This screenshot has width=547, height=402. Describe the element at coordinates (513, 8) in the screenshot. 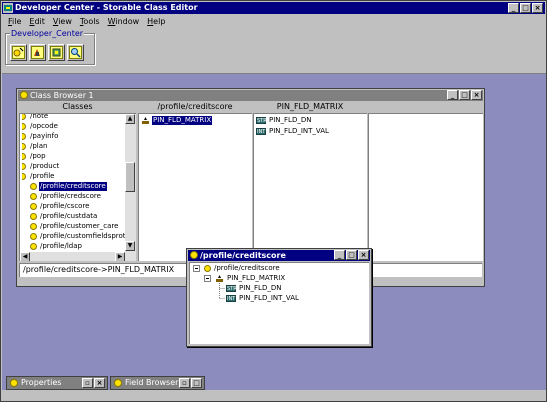

I see `minimize-button: _` at that location.